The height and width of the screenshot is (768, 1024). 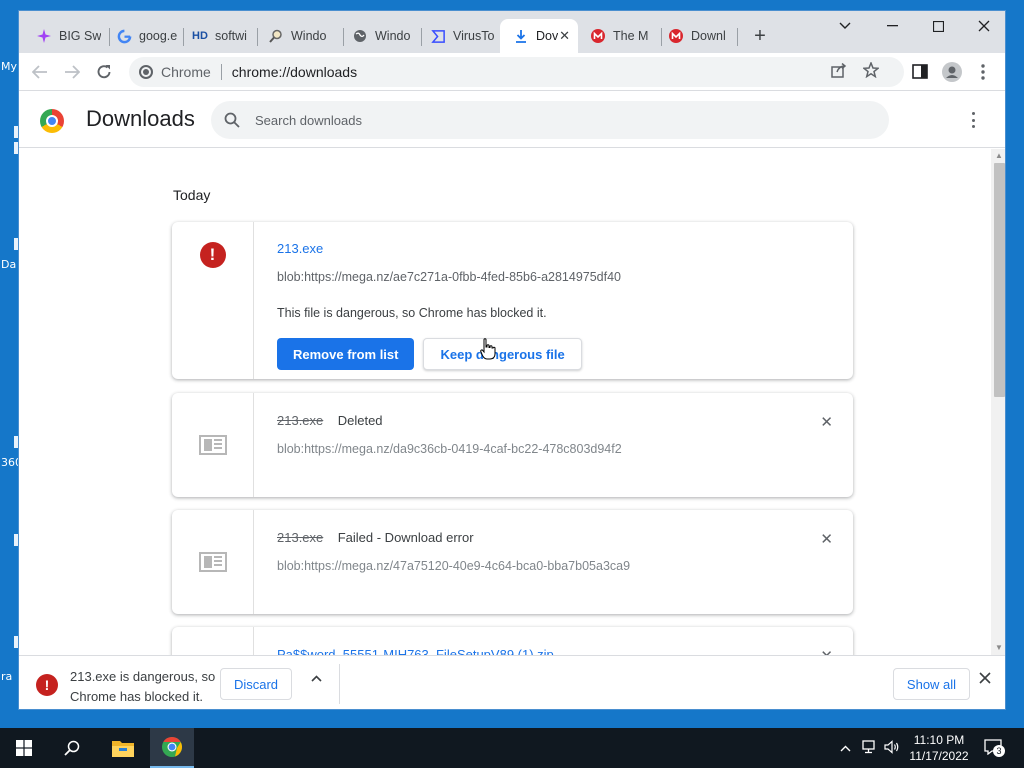 I want to click on system-clock: 11:10 PM 11/17/2022, so click(x=939, y=748).